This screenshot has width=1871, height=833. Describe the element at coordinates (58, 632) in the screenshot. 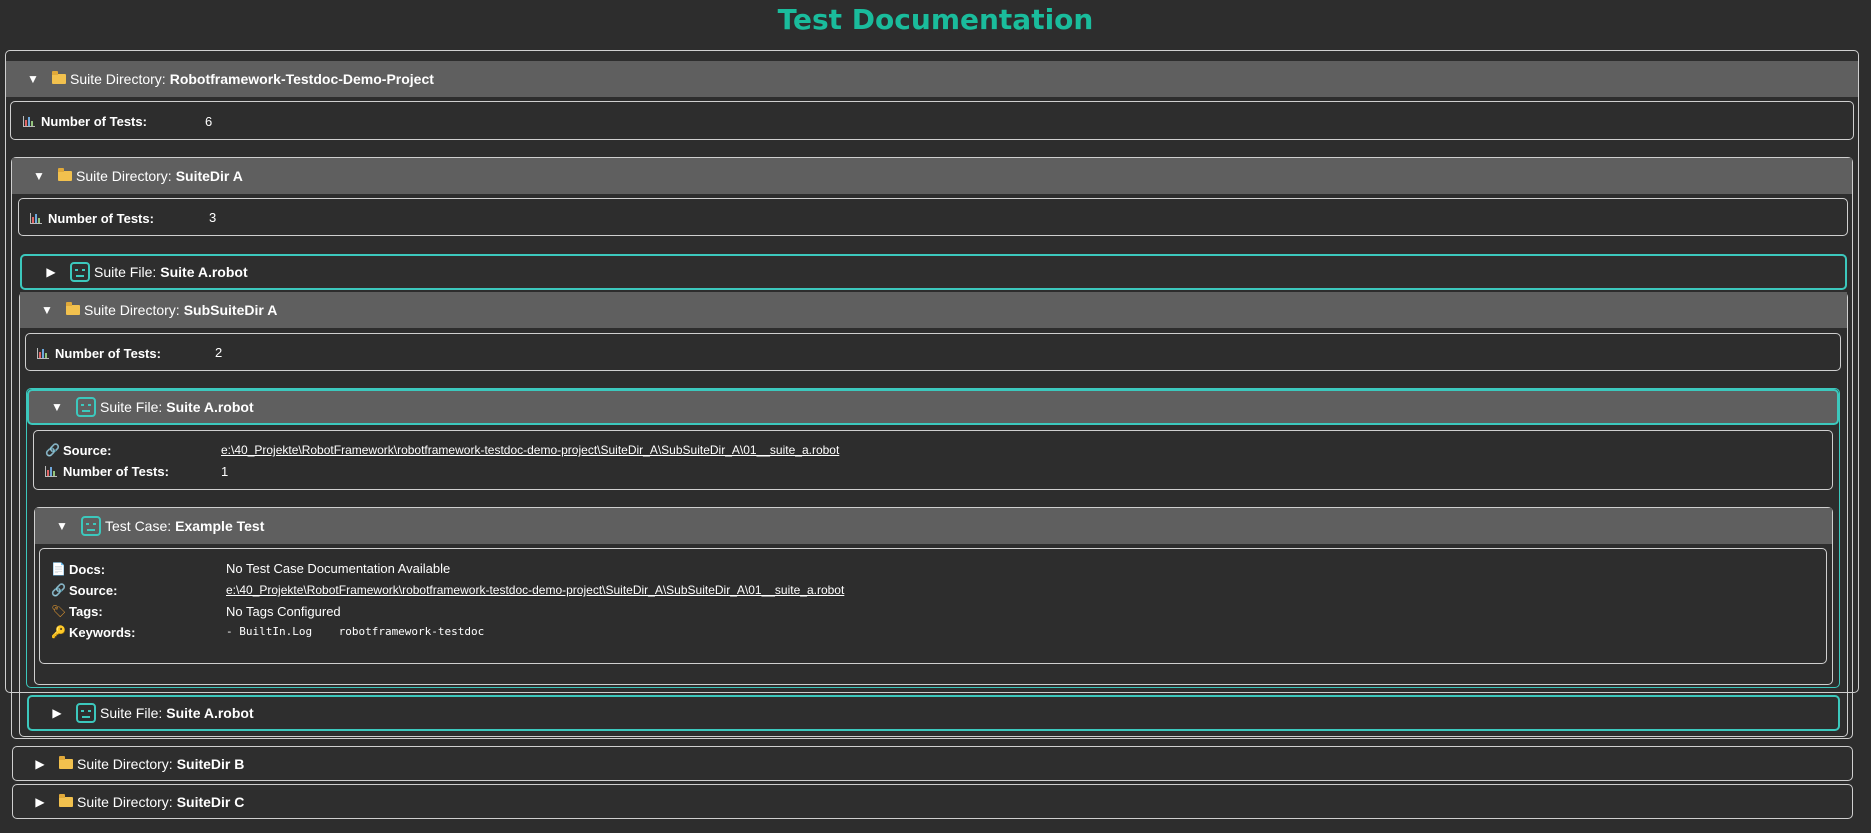

I see `key-icon: 🔑` at that location.